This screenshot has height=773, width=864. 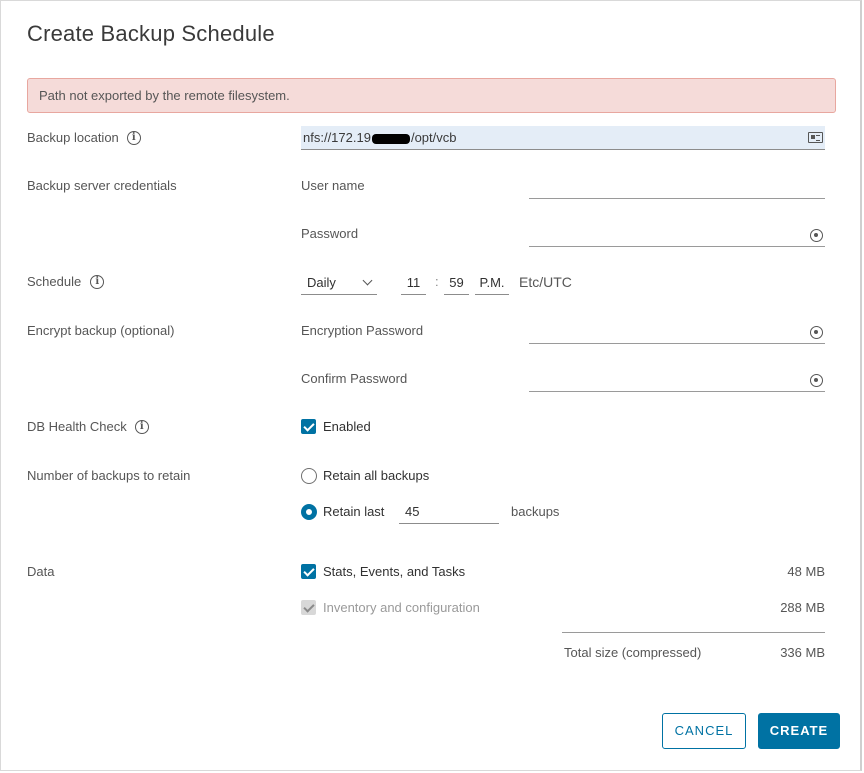 What do you see at coordinates (633, 652) in the screenshot?
I see `total-size-label: Total size (compressed)` at bounding box center [633, 652].